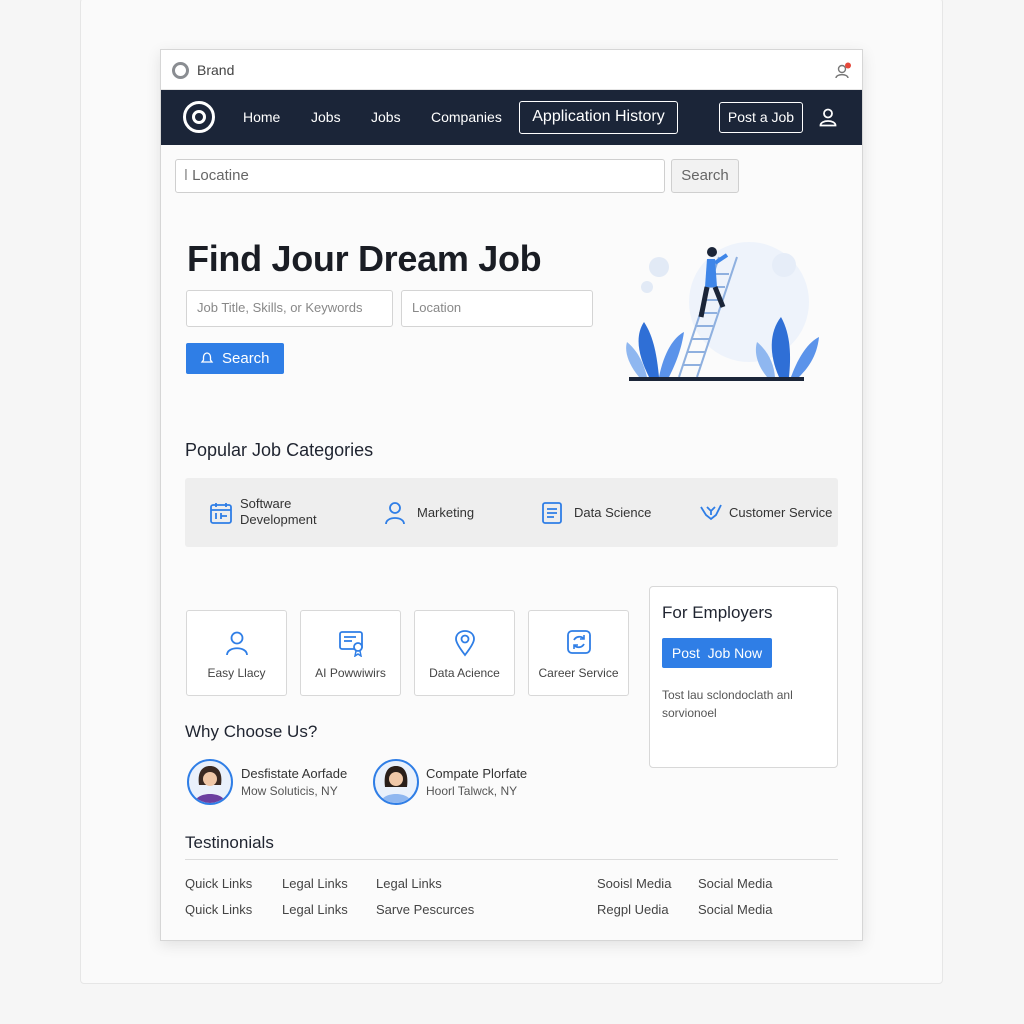 This screenshot has width=1024, height=1024. What do you see at coordinates (199, 117) in the screenshot?
I see `site-logo-icon` at bounding box center [199, 117].